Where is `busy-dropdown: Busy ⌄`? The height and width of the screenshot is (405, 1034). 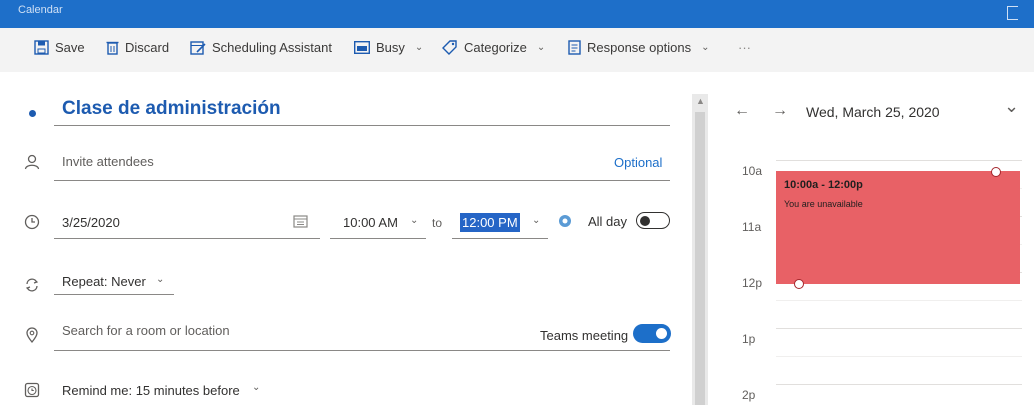
busy-dropdown: Busy ⌄ is located at coordinates (388, 47).